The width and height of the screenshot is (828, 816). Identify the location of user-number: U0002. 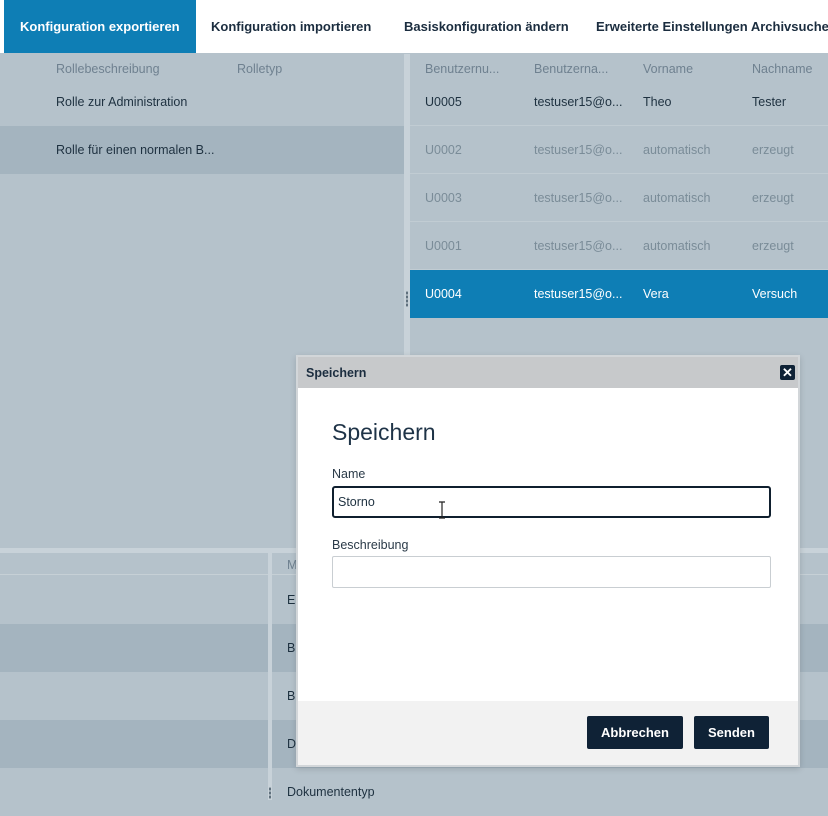
(443, 150).